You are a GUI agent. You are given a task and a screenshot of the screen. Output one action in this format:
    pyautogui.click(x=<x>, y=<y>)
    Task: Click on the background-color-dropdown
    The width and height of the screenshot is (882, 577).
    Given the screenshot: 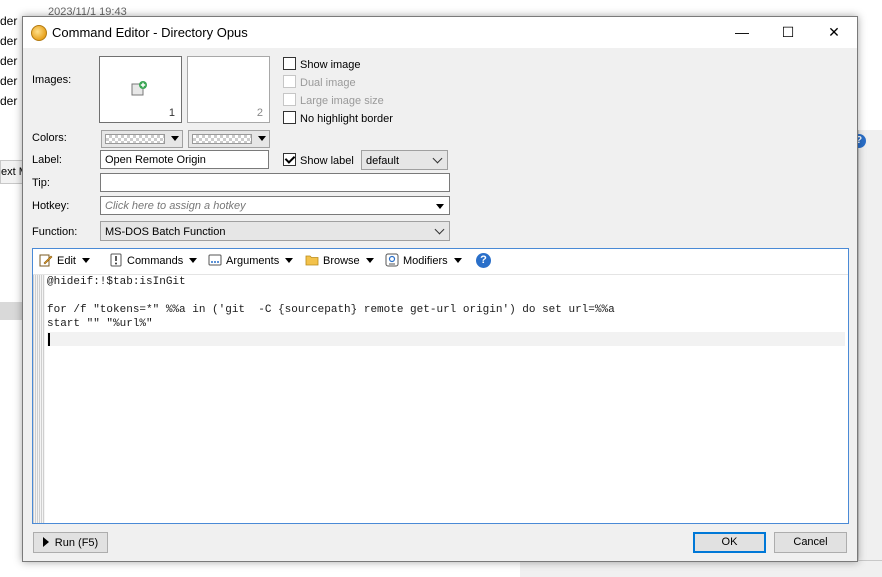 What is the action you would take?
    pyautogui.click(x=229, y=139)
    